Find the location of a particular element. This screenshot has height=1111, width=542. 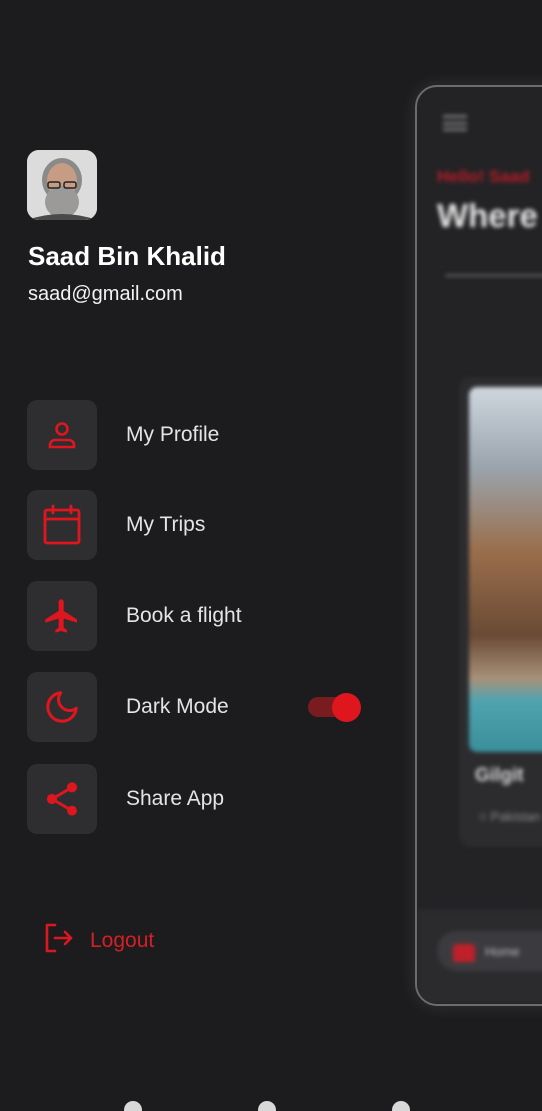

destination-name: Gilgit is located at coordinates (499, 775).